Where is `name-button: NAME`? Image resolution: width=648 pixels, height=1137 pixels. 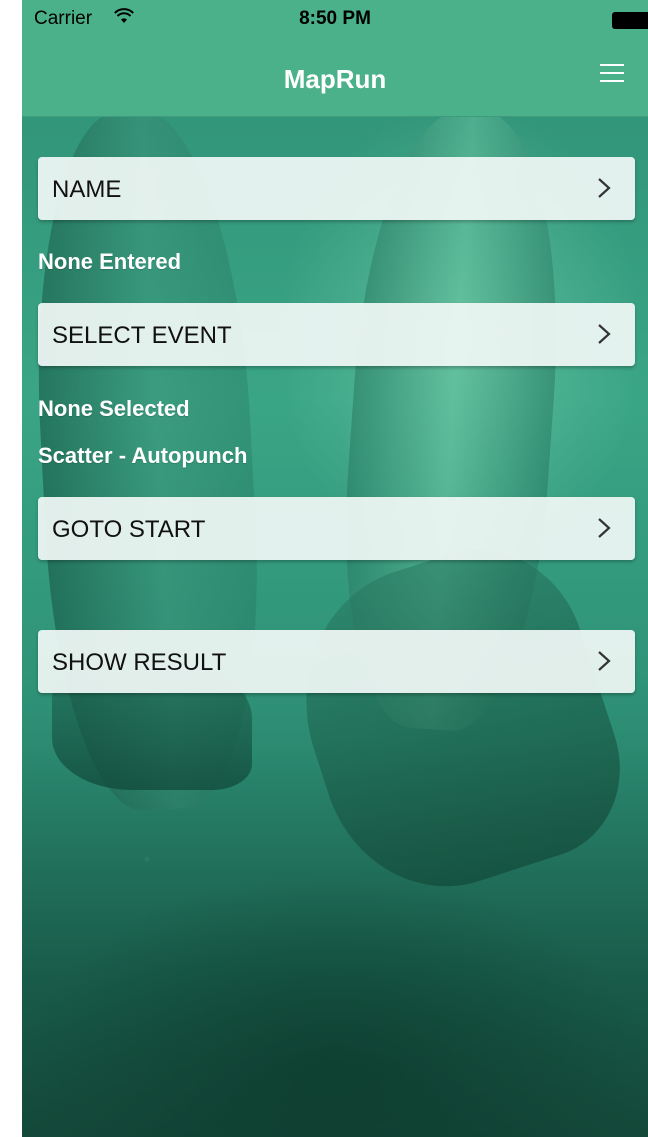
name-button: NAME is located at coordinates (336, 188).